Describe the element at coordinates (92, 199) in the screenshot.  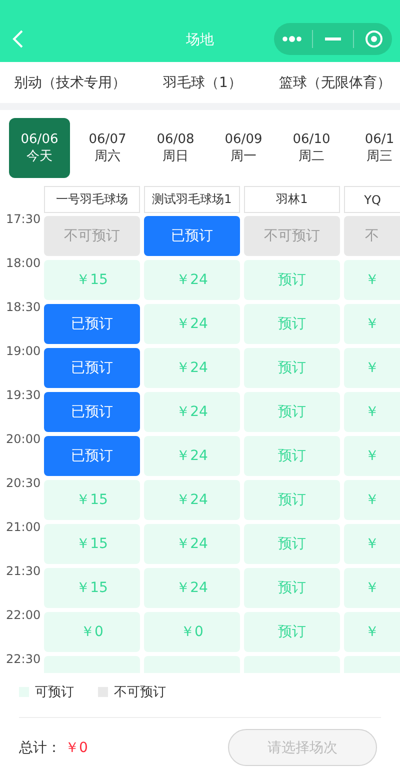
I see `court-header: 一号羽毛球场` at that location.